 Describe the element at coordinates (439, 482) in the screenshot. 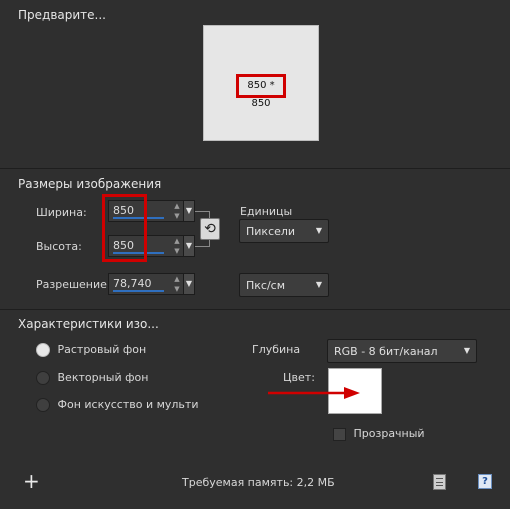

I see `notes-icon` at that location.